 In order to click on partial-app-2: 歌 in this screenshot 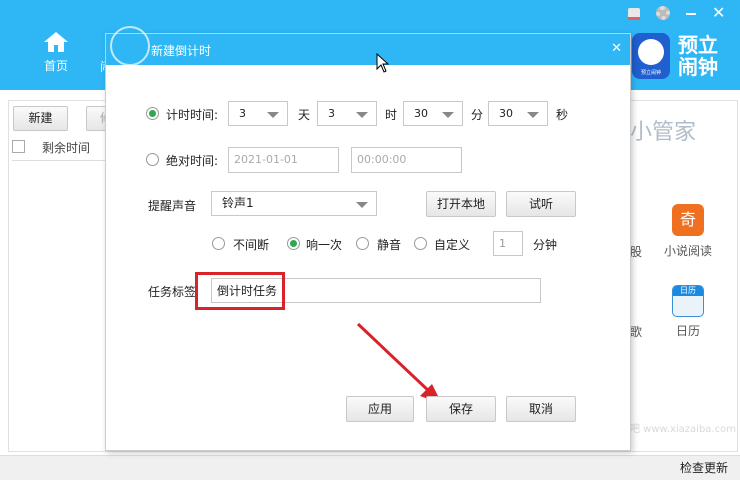, I will do `click(636, 331)`.